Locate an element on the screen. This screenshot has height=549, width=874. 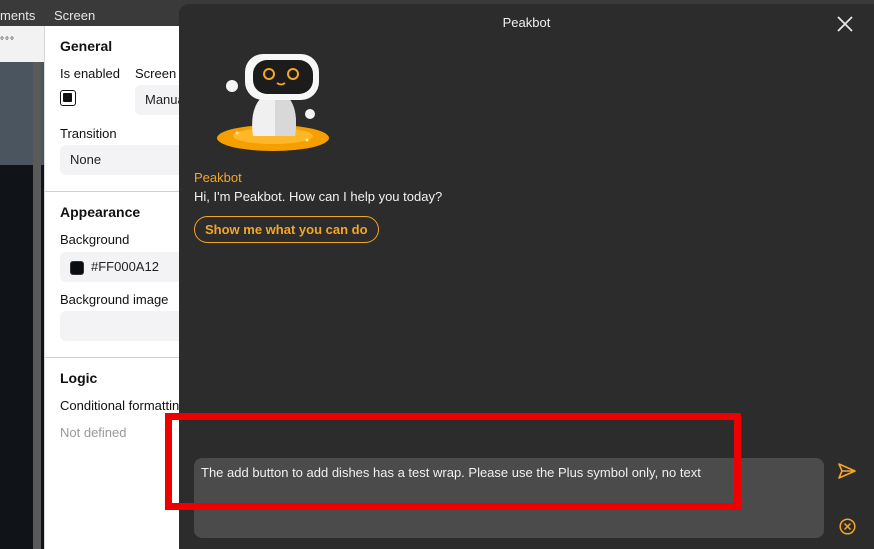
logic-heading: Logic is located at coordinates (79, 378).